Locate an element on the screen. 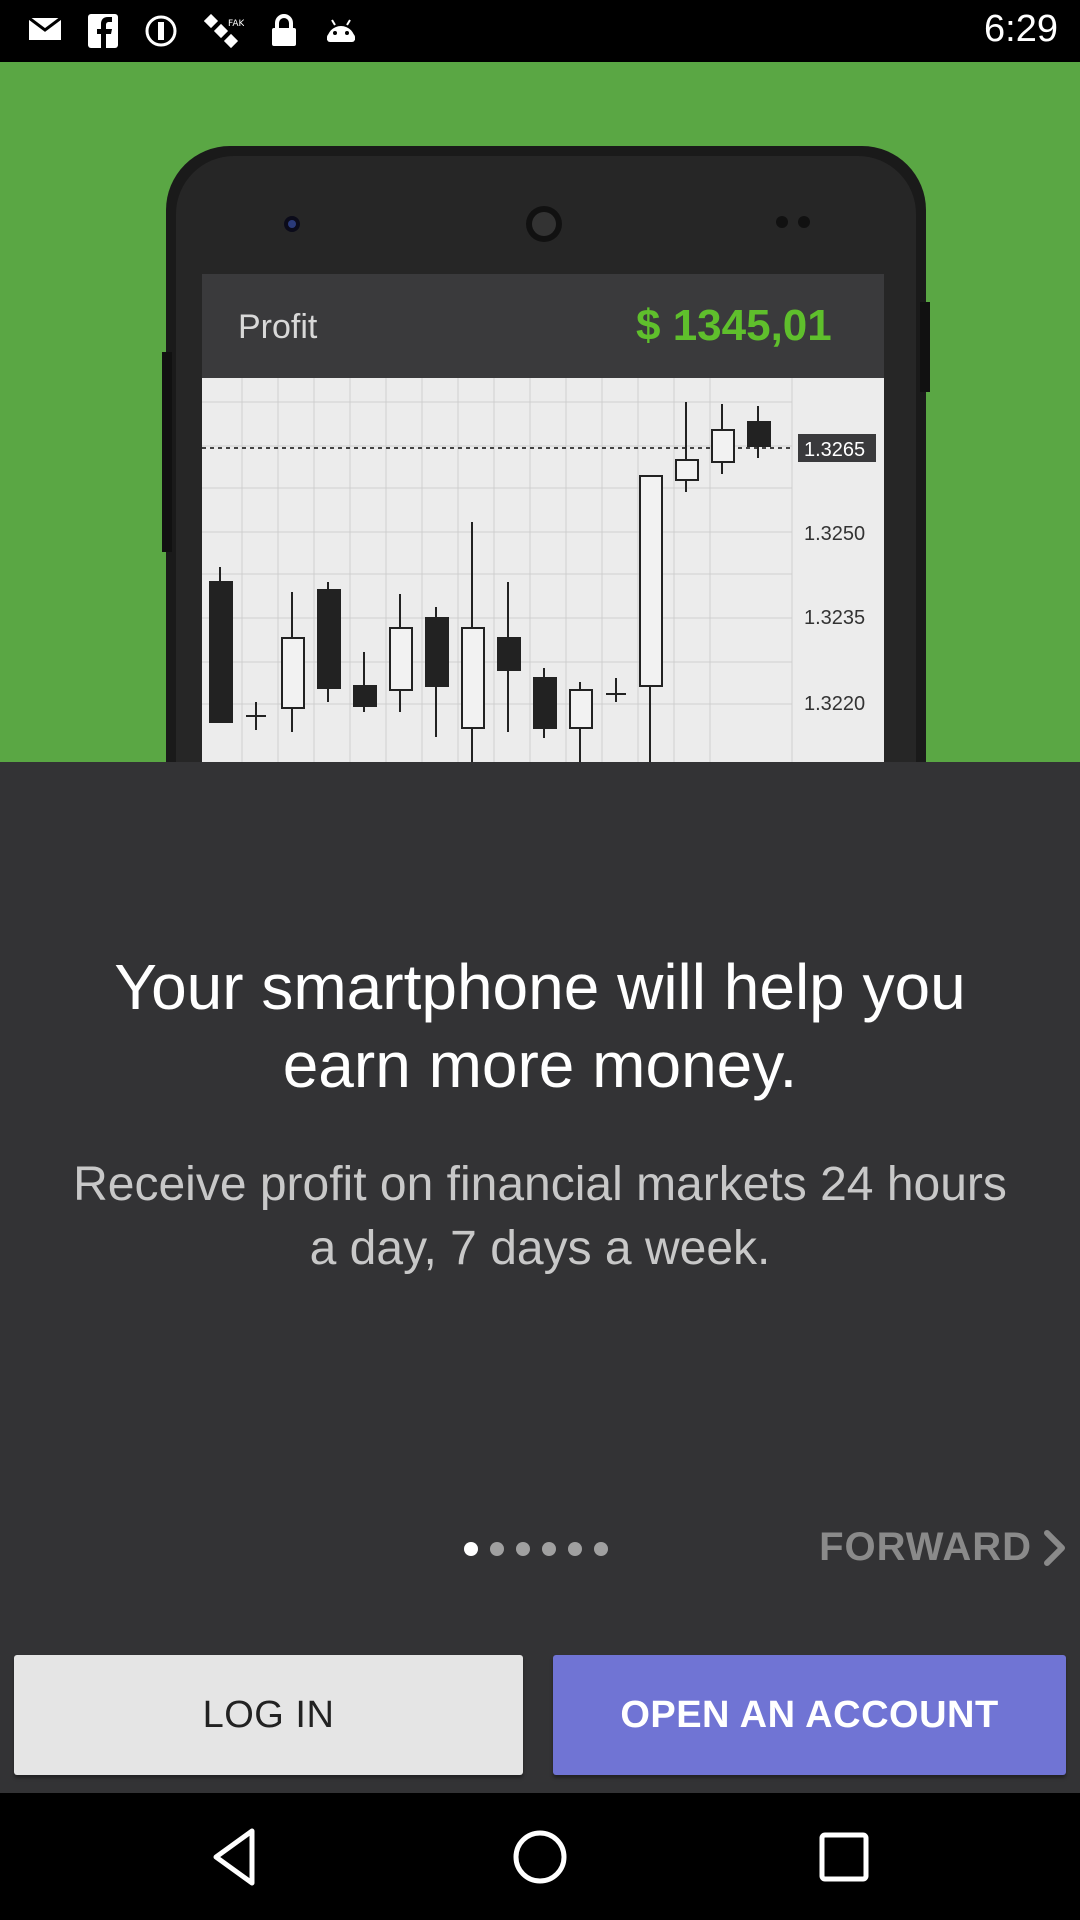 This screenshot has width=1080, height=1920. android-icon is located at coordinates (341, 30).